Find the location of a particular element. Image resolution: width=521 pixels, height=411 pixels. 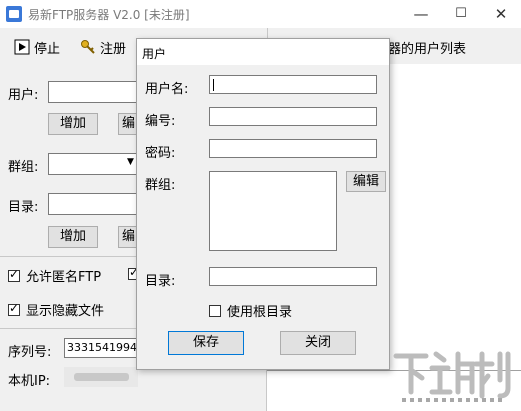

show-hidden-option: 显示隐藏文件 is located at coordinates (56, 309).